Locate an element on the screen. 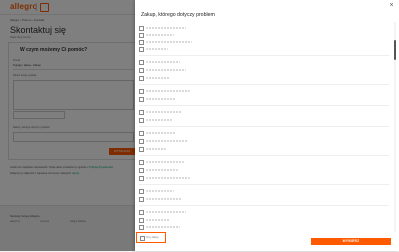 This screenshot has height=252, width=399. other-purchase-option: Inny zakup is located at coordinates (151, 237).